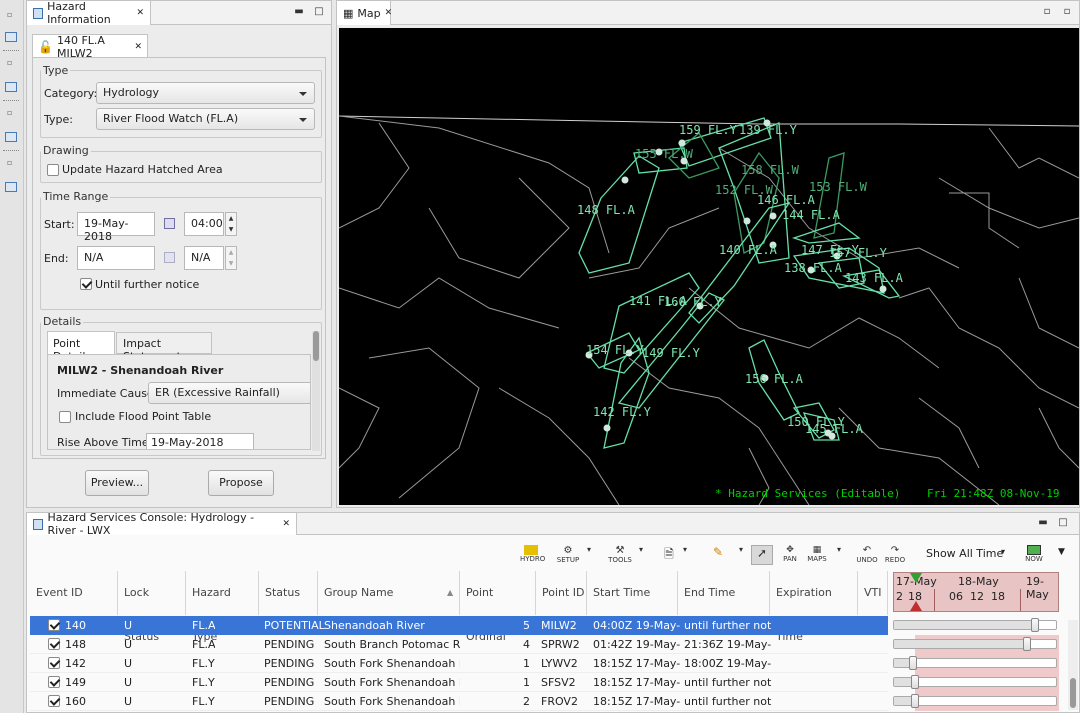 The image size is (1080, 713). What do you see at coordinates (164, 347) in the screenshot?
I see `tab-impact-statement: Impact Statement` at bounding box center [164, 347].